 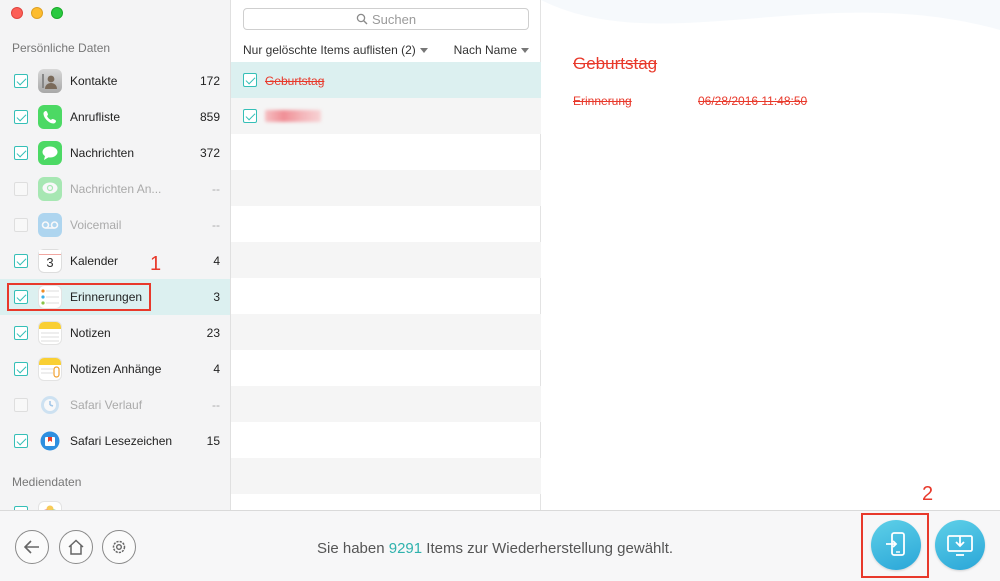 What do you see at coordinates (50, 297) in the screenshot?
I see `reminders-icon` at bounding box center [50, 297].